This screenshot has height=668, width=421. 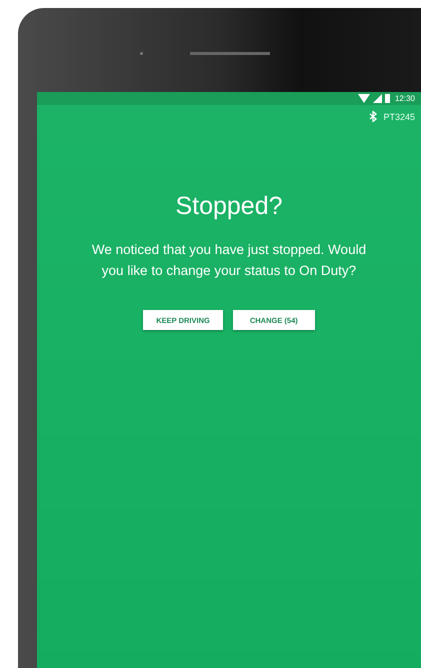 What do you see at coordinates (229, 206) in the screenshot?
I see `dialog-title: Stopped?` at bounding box center [229, 206].